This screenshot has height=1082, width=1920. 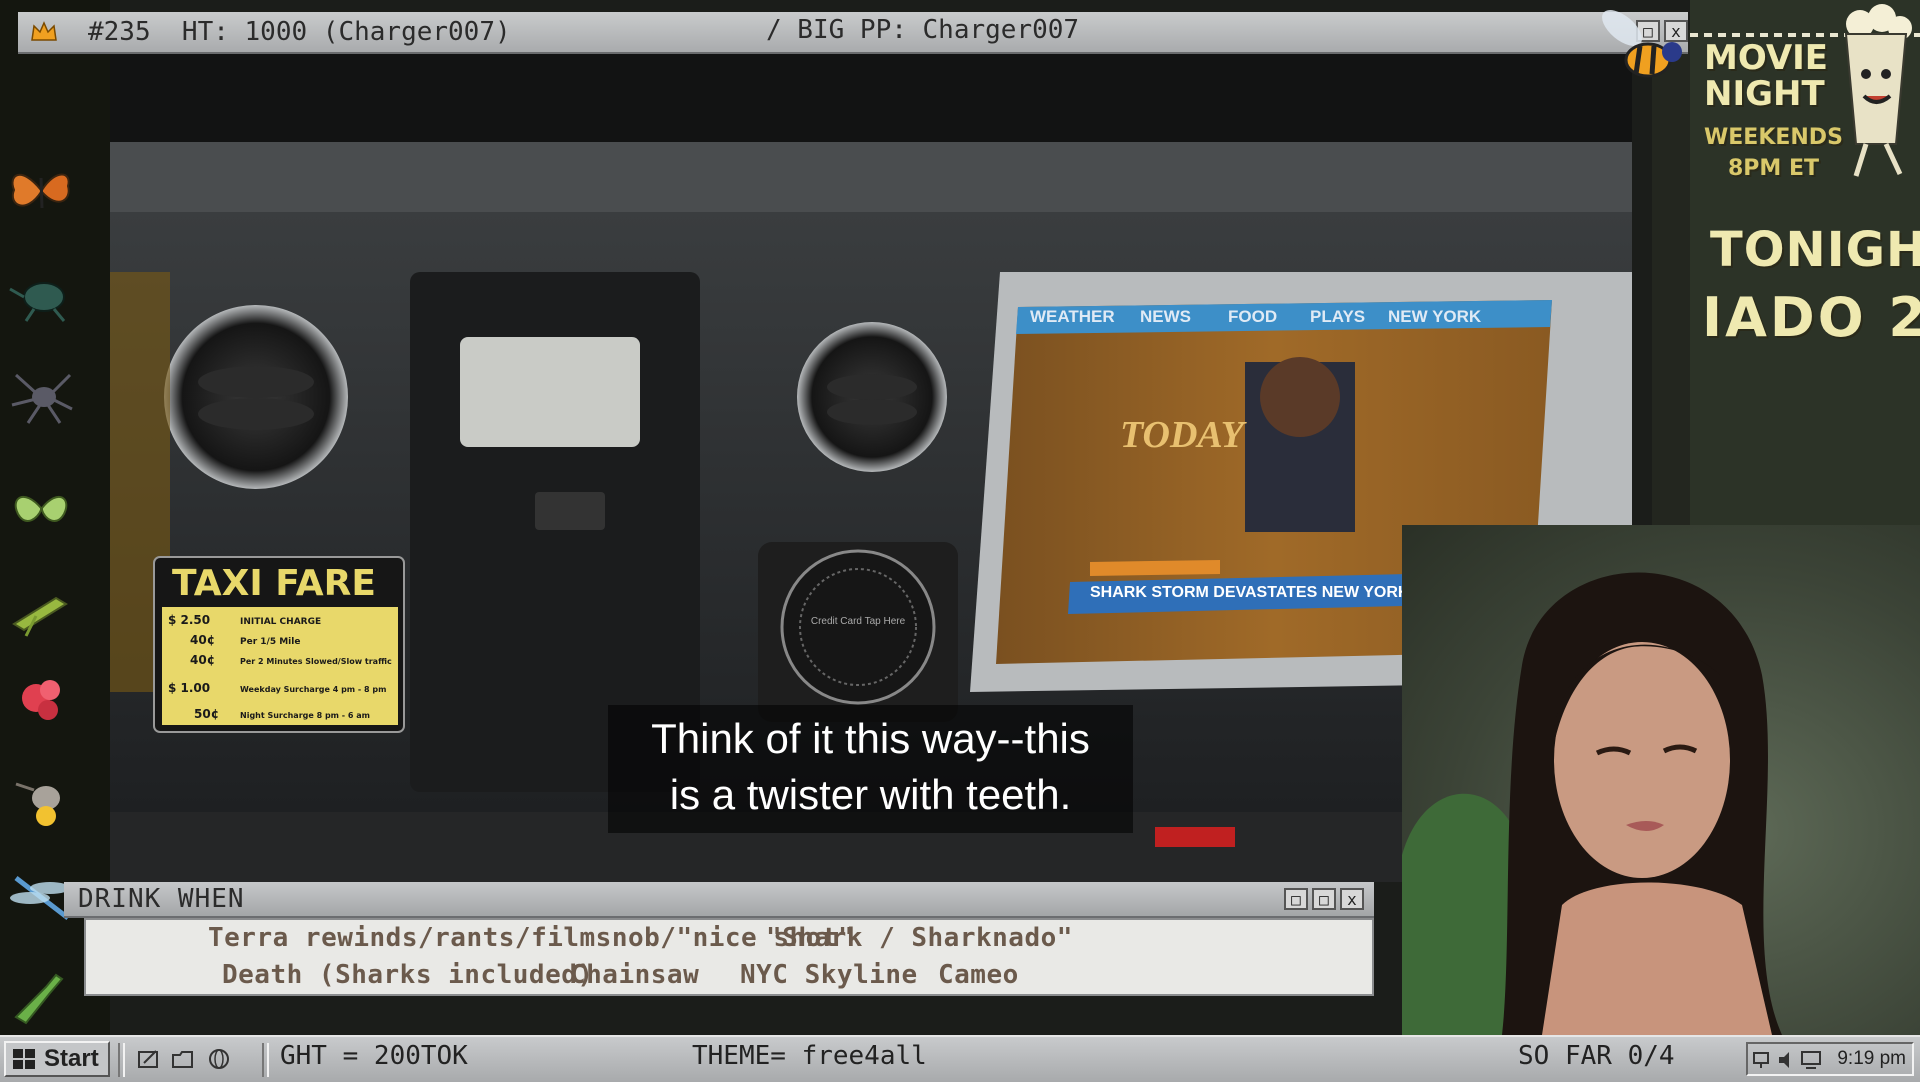 What do you see at coordinates (1296, 899) in the screenshot?
I see `drink-minimize-button: □` at bounding box center [1296, 899].